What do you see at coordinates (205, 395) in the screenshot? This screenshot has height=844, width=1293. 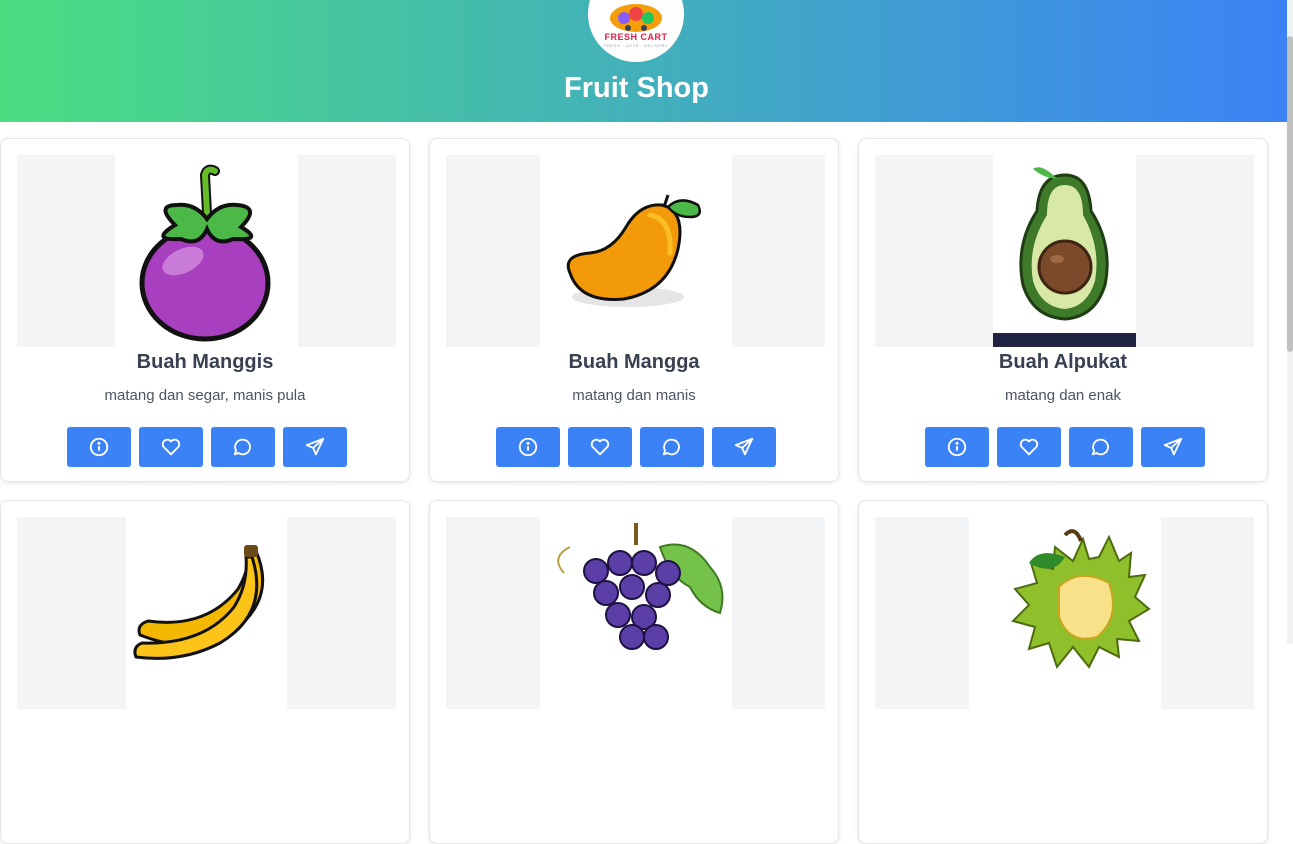 I see `product-description: matang dan segar, manis pula` at bounding box center [205, 395].